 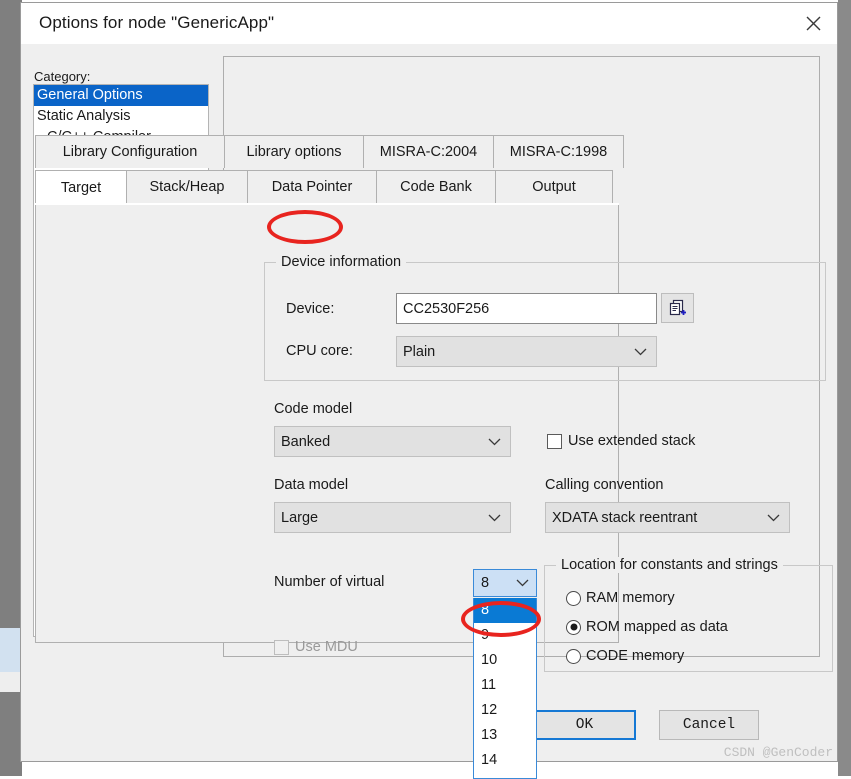 I want to click on ok-button: OK, so click(x=584, y=725).